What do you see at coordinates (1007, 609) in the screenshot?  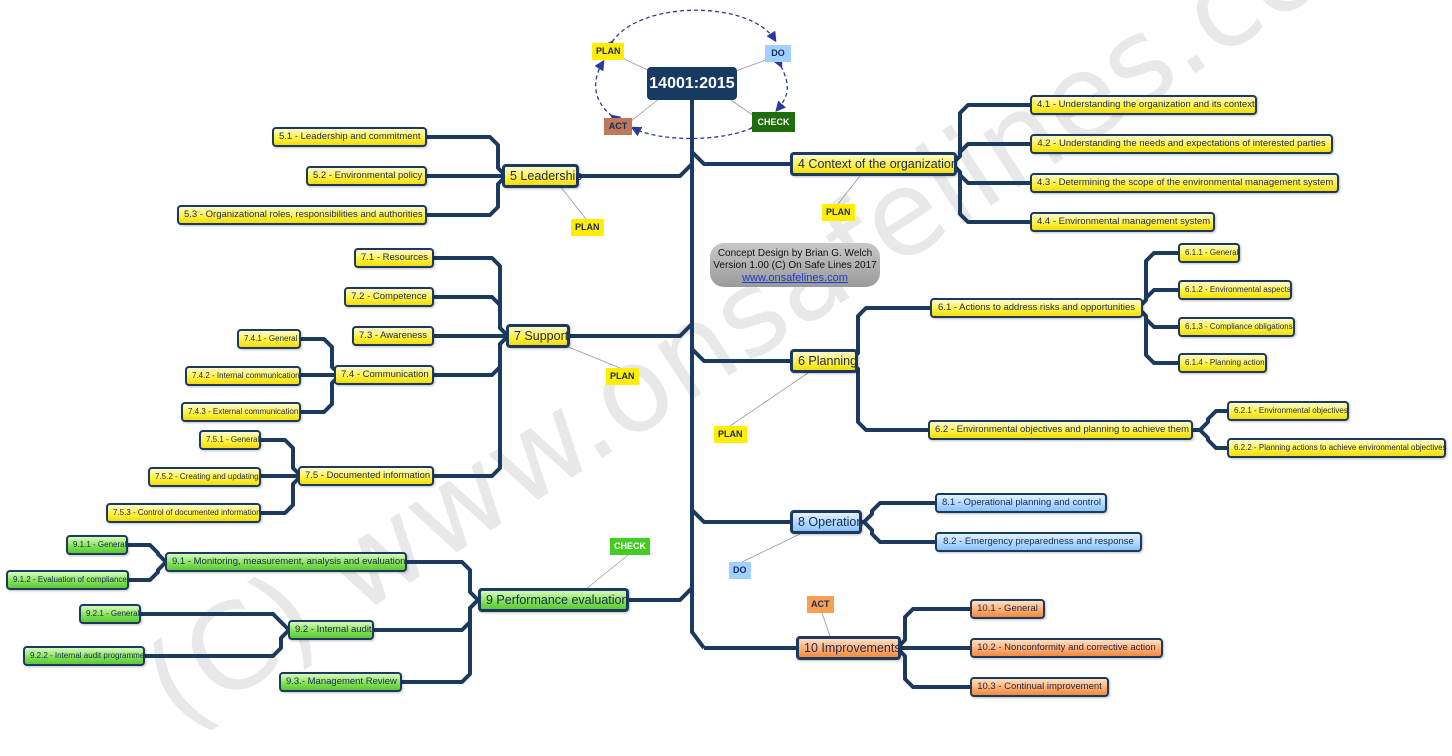 I see `subtopic-10-1: 10.1 - General` at bounding box center [1007, 609].